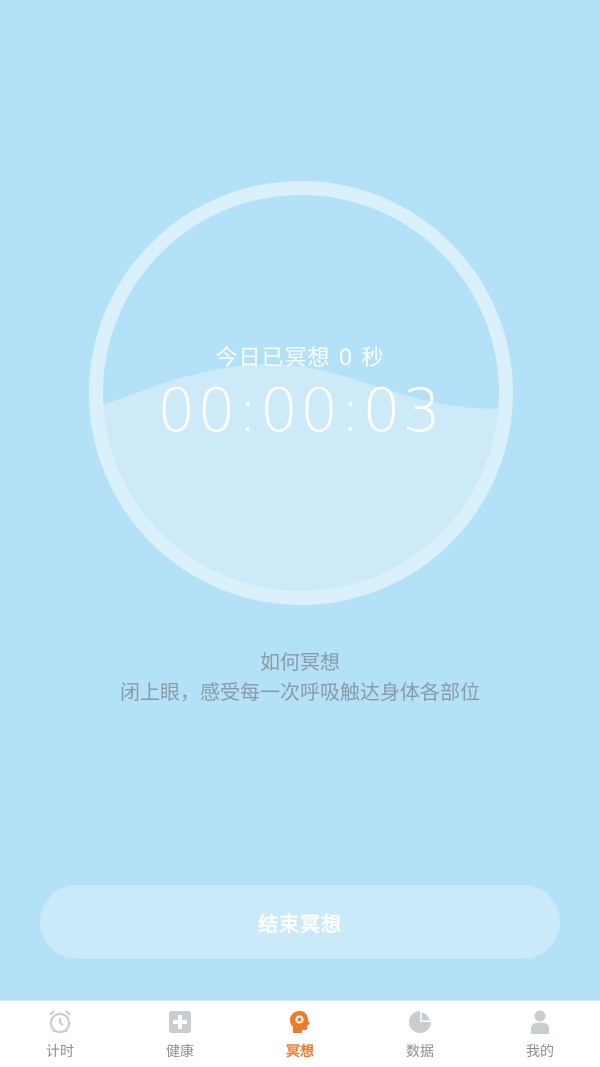 The width and height of the screenshot is (600, 1067). I want to click on tab-label-health: 健康, so click(180, 1052).